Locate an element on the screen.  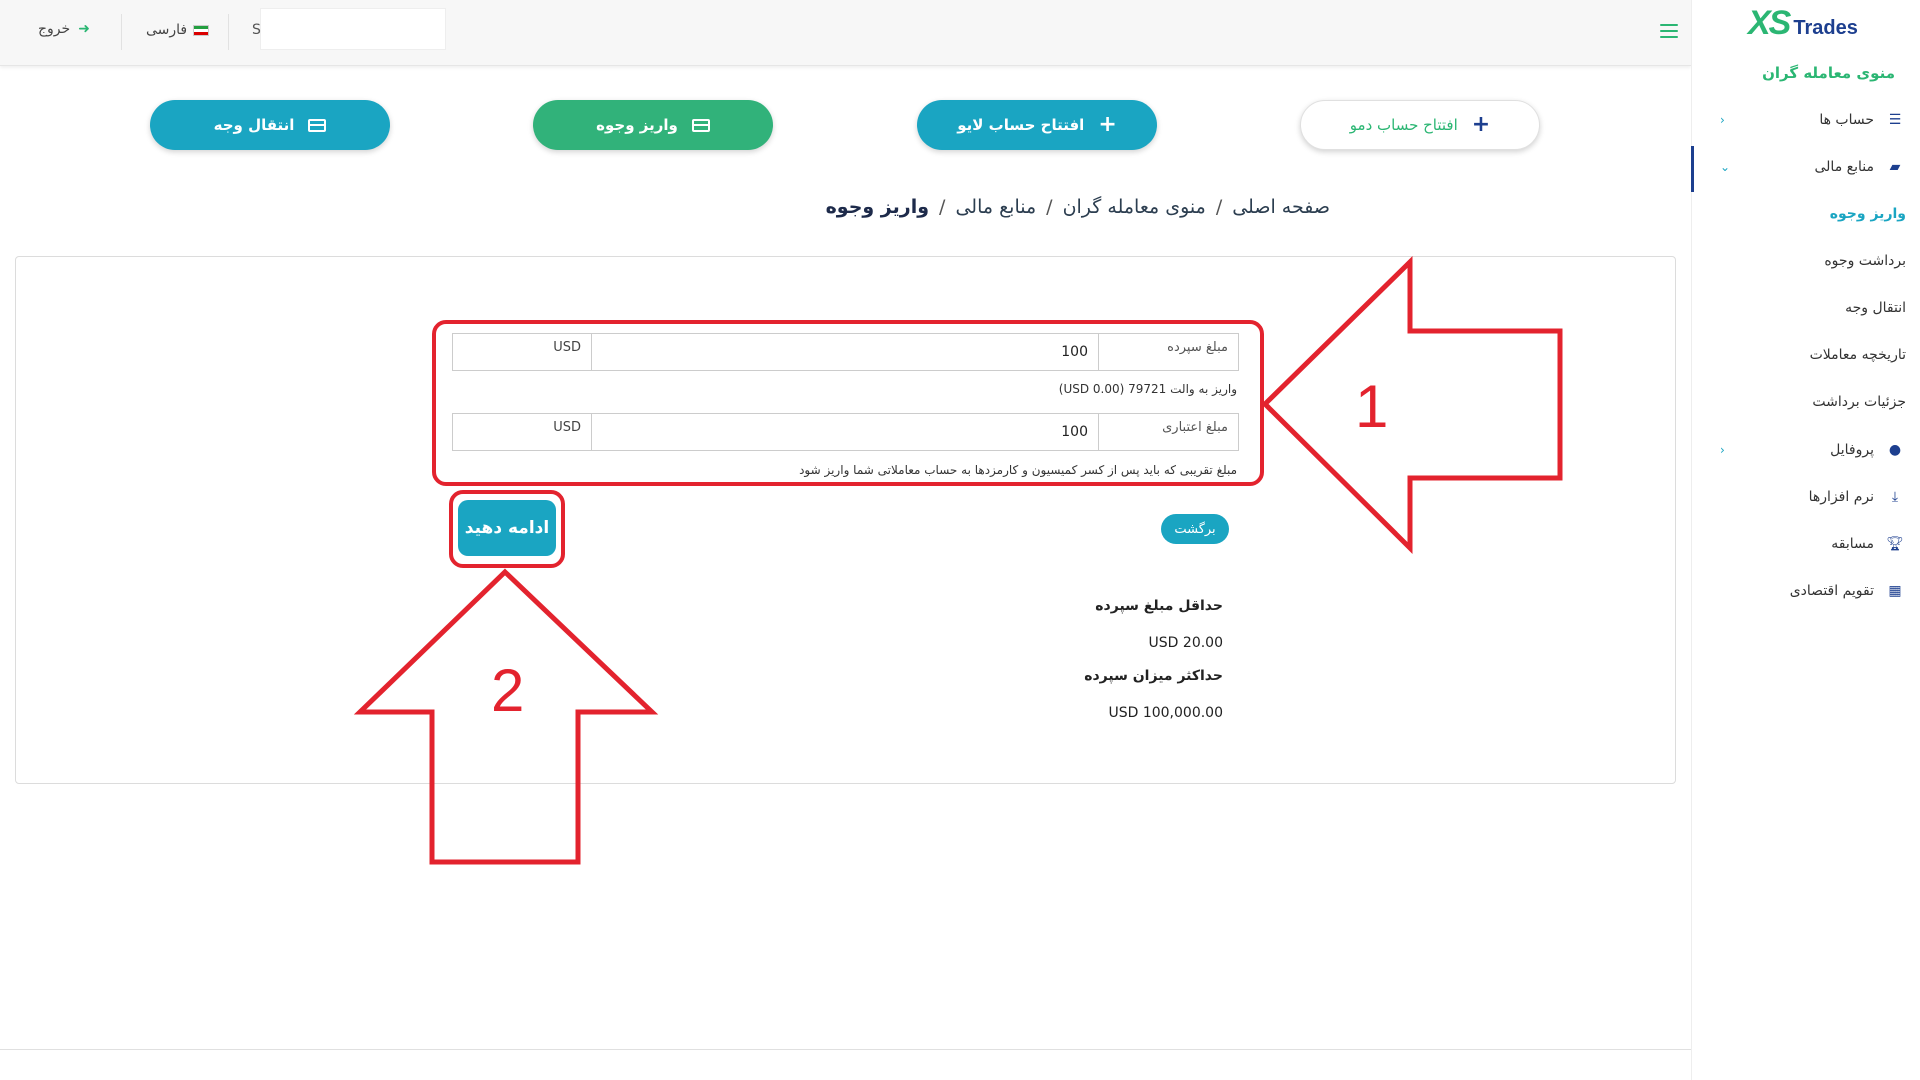
annotation-number-2: 2 is located at coordinates (508, 690).